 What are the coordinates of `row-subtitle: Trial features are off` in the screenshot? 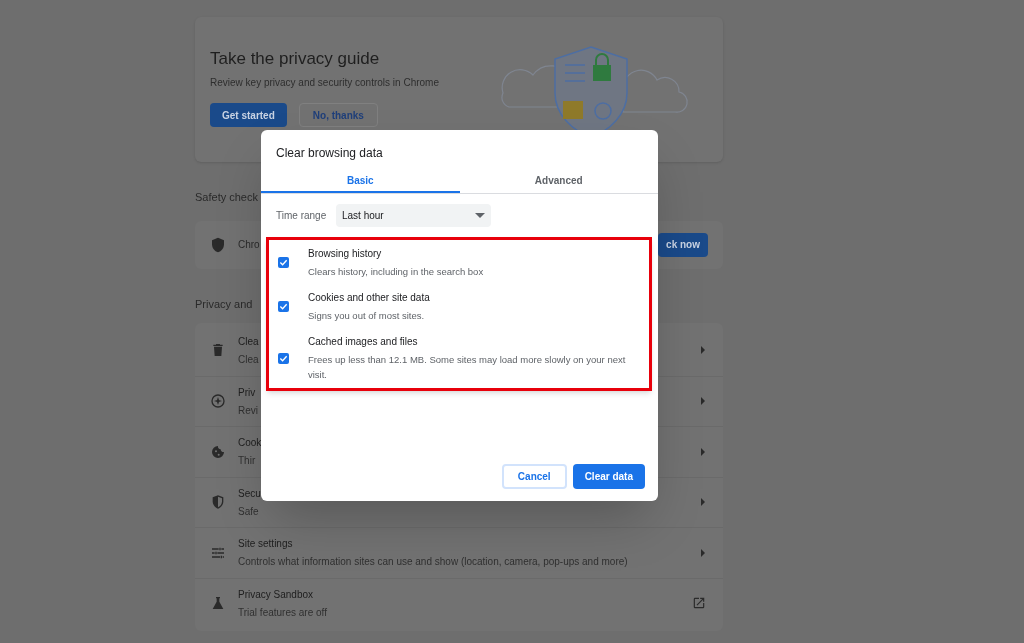 It's located at (282, 612).